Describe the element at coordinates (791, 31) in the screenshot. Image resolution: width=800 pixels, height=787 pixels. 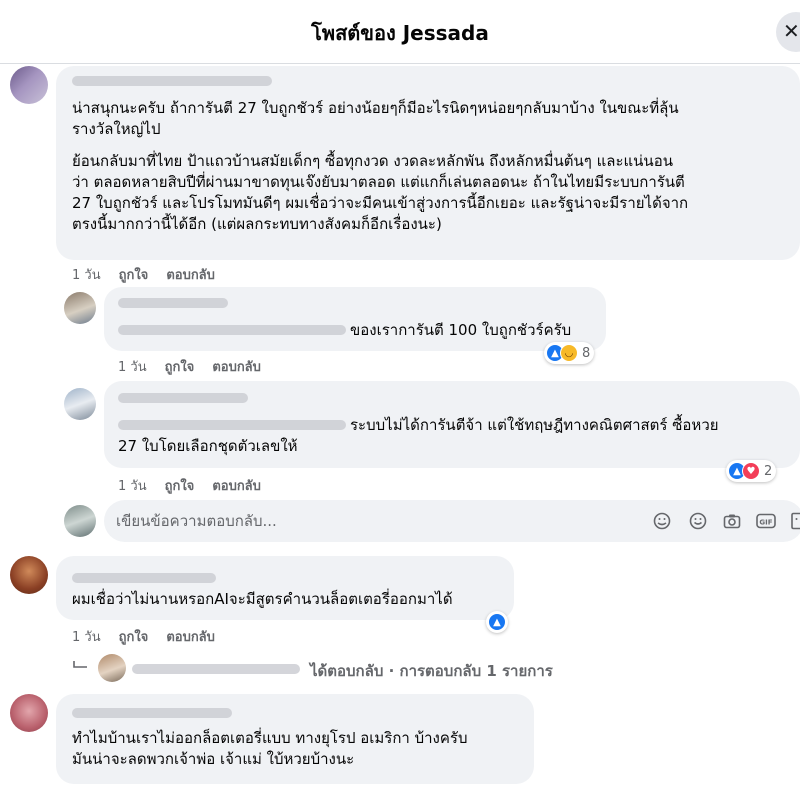
I see `close-icon: ✕` at that location.